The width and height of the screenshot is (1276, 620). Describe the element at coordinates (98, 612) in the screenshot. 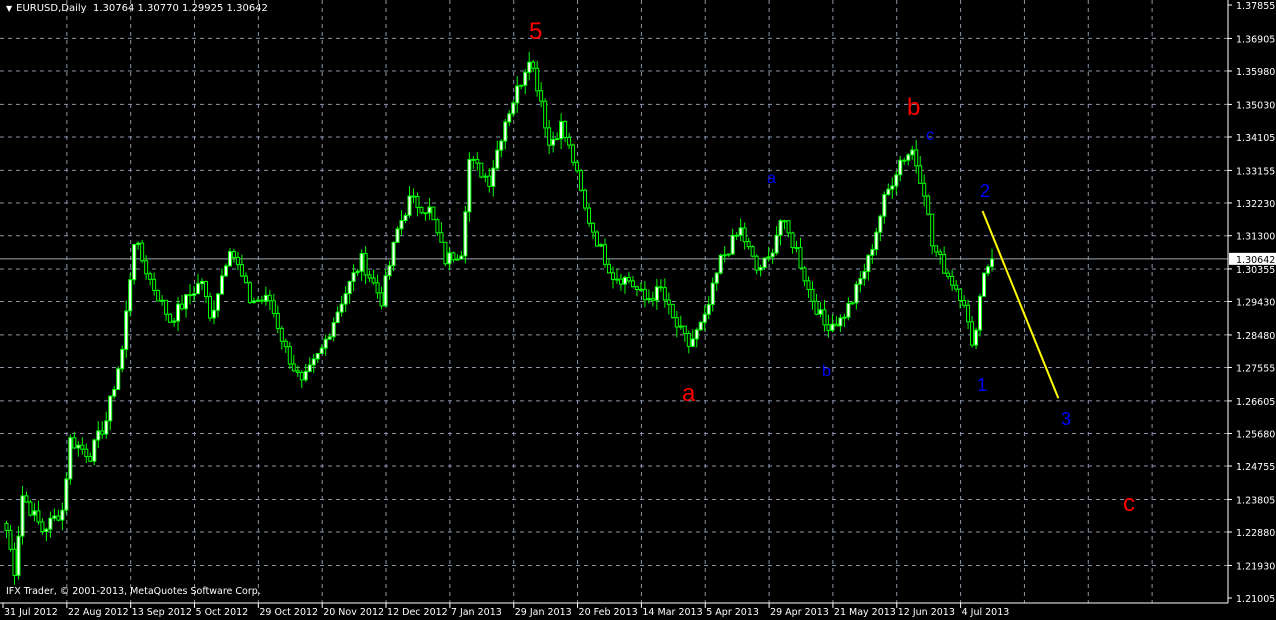

I see `date-tick-label: 22 Aug 2012` at that location.